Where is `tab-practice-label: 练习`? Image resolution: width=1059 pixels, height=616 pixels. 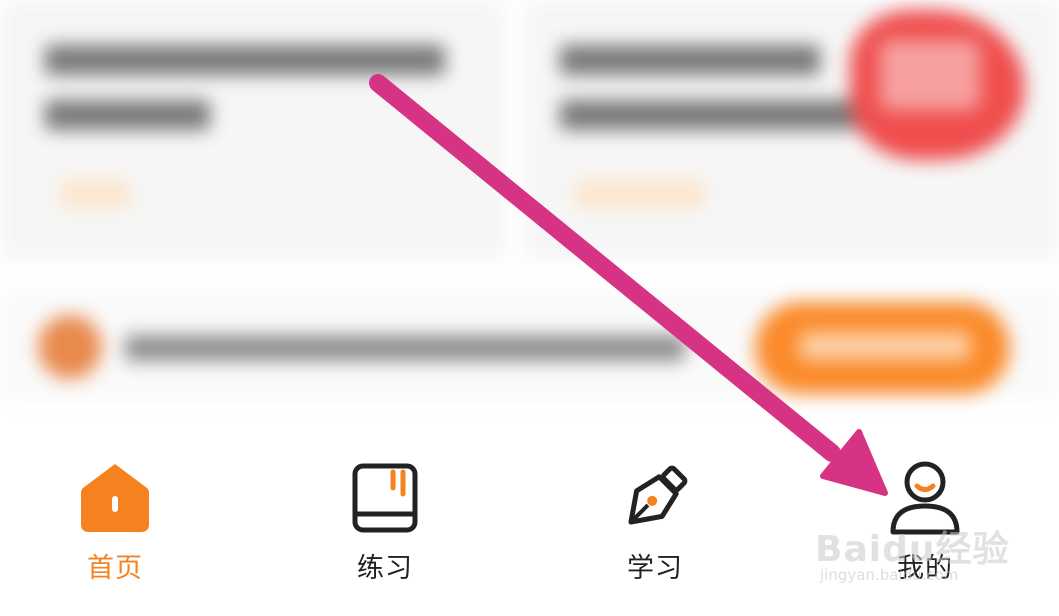
tab-practice-label: 练习 is located at coordinates (385, 568).